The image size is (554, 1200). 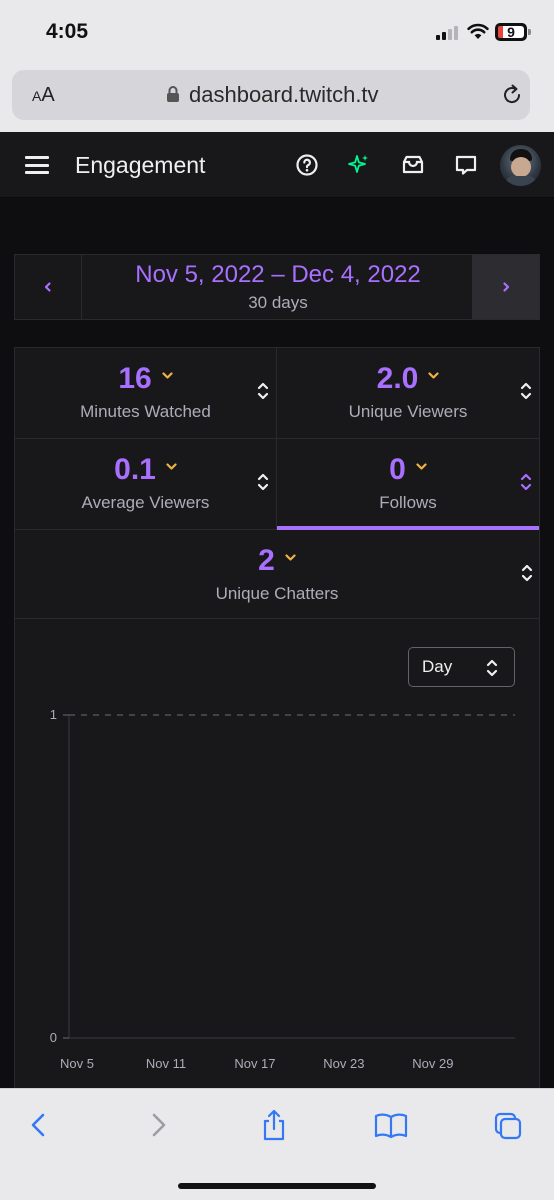 I want to click on stat-label: Unique Viewers, so click(x=408, y=411).